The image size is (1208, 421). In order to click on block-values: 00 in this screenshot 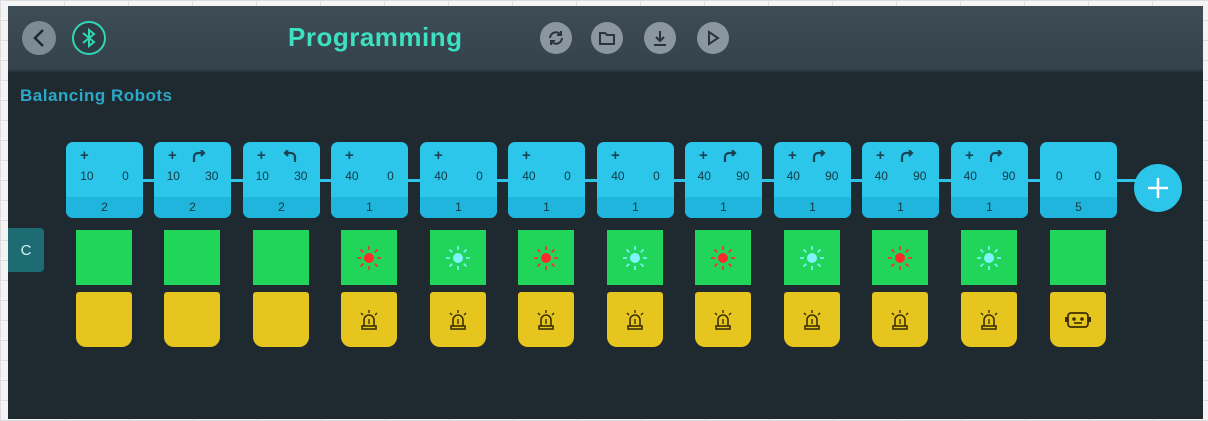, I will do `click(1078, 176)`.